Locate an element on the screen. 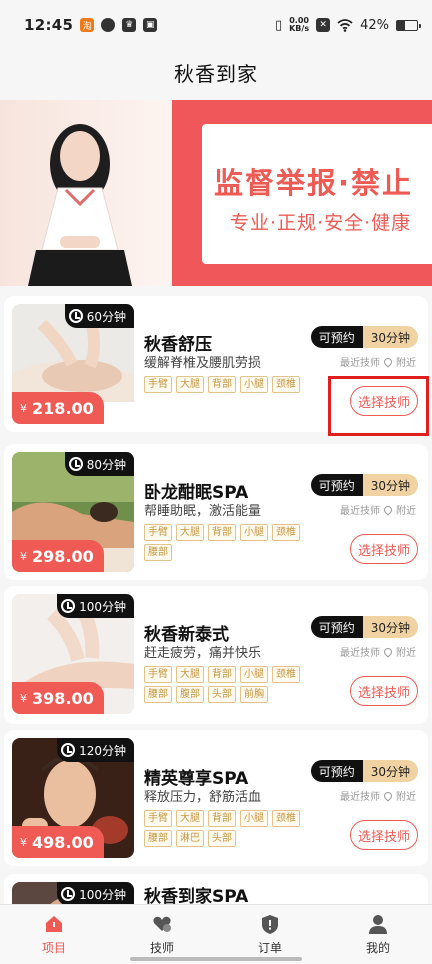 Image resolution: width=432 pixels, height=964 pixels. service-thumbnail: 60分钟 ¥218.00 is located at coordinates (73, 364).